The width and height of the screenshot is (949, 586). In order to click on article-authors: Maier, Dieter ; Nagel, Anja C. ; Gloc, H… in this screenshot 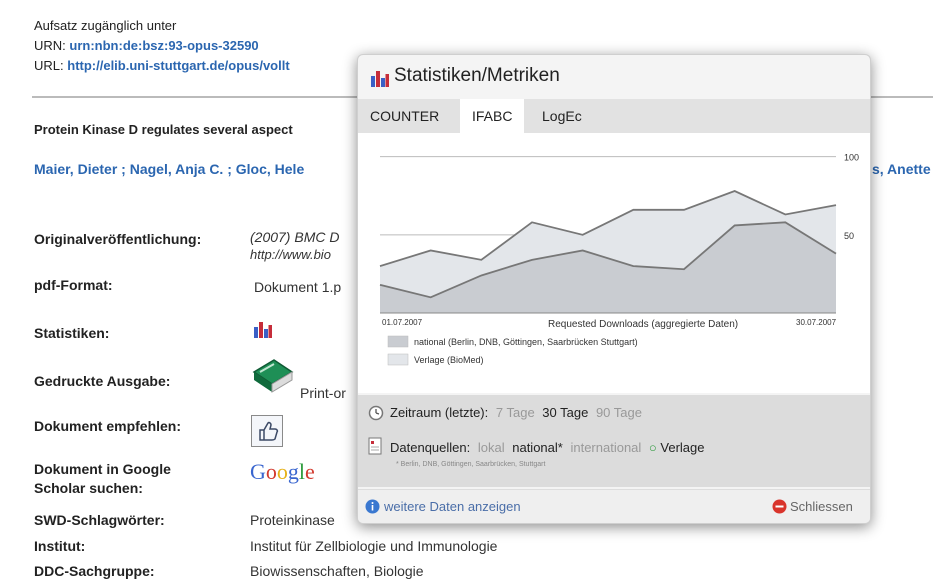, I will do `click(169, 169)`.